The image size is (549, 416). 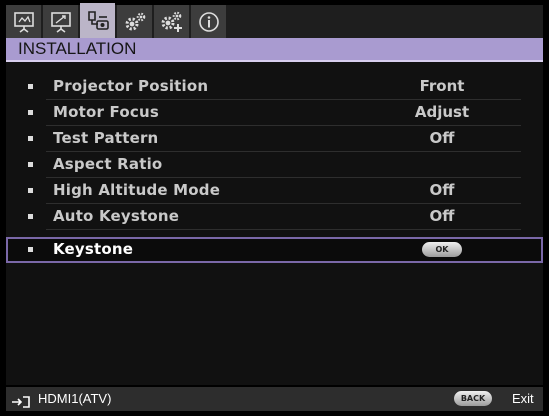 What do you see at coordinates (274, 217) in the screenshot?
I see `menu-item-auto-keystone: Auto Keystone Off` at bounding box center [274, 217].